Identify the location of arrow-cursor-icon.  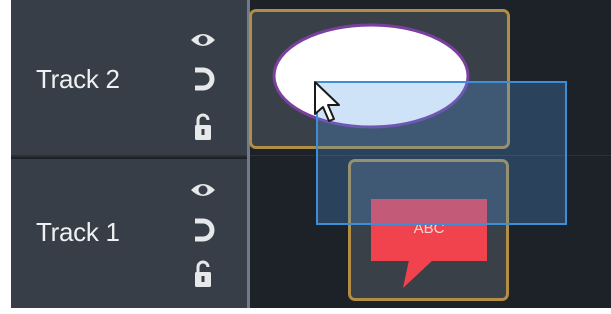
(327, 101).